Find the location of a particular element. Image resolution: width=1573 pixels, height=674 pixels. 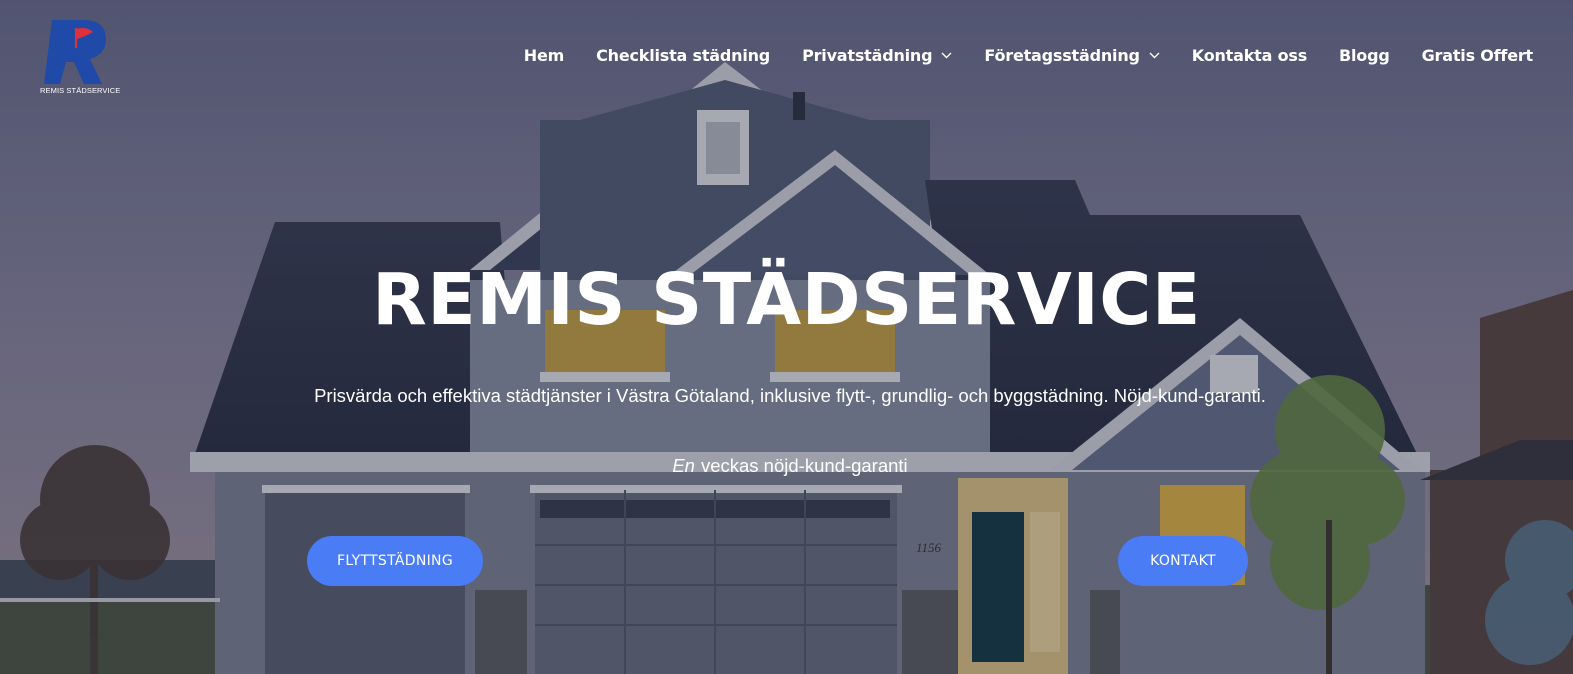

nav-item-privatstadning: Privatstädning is located at coordinates (877, 55).